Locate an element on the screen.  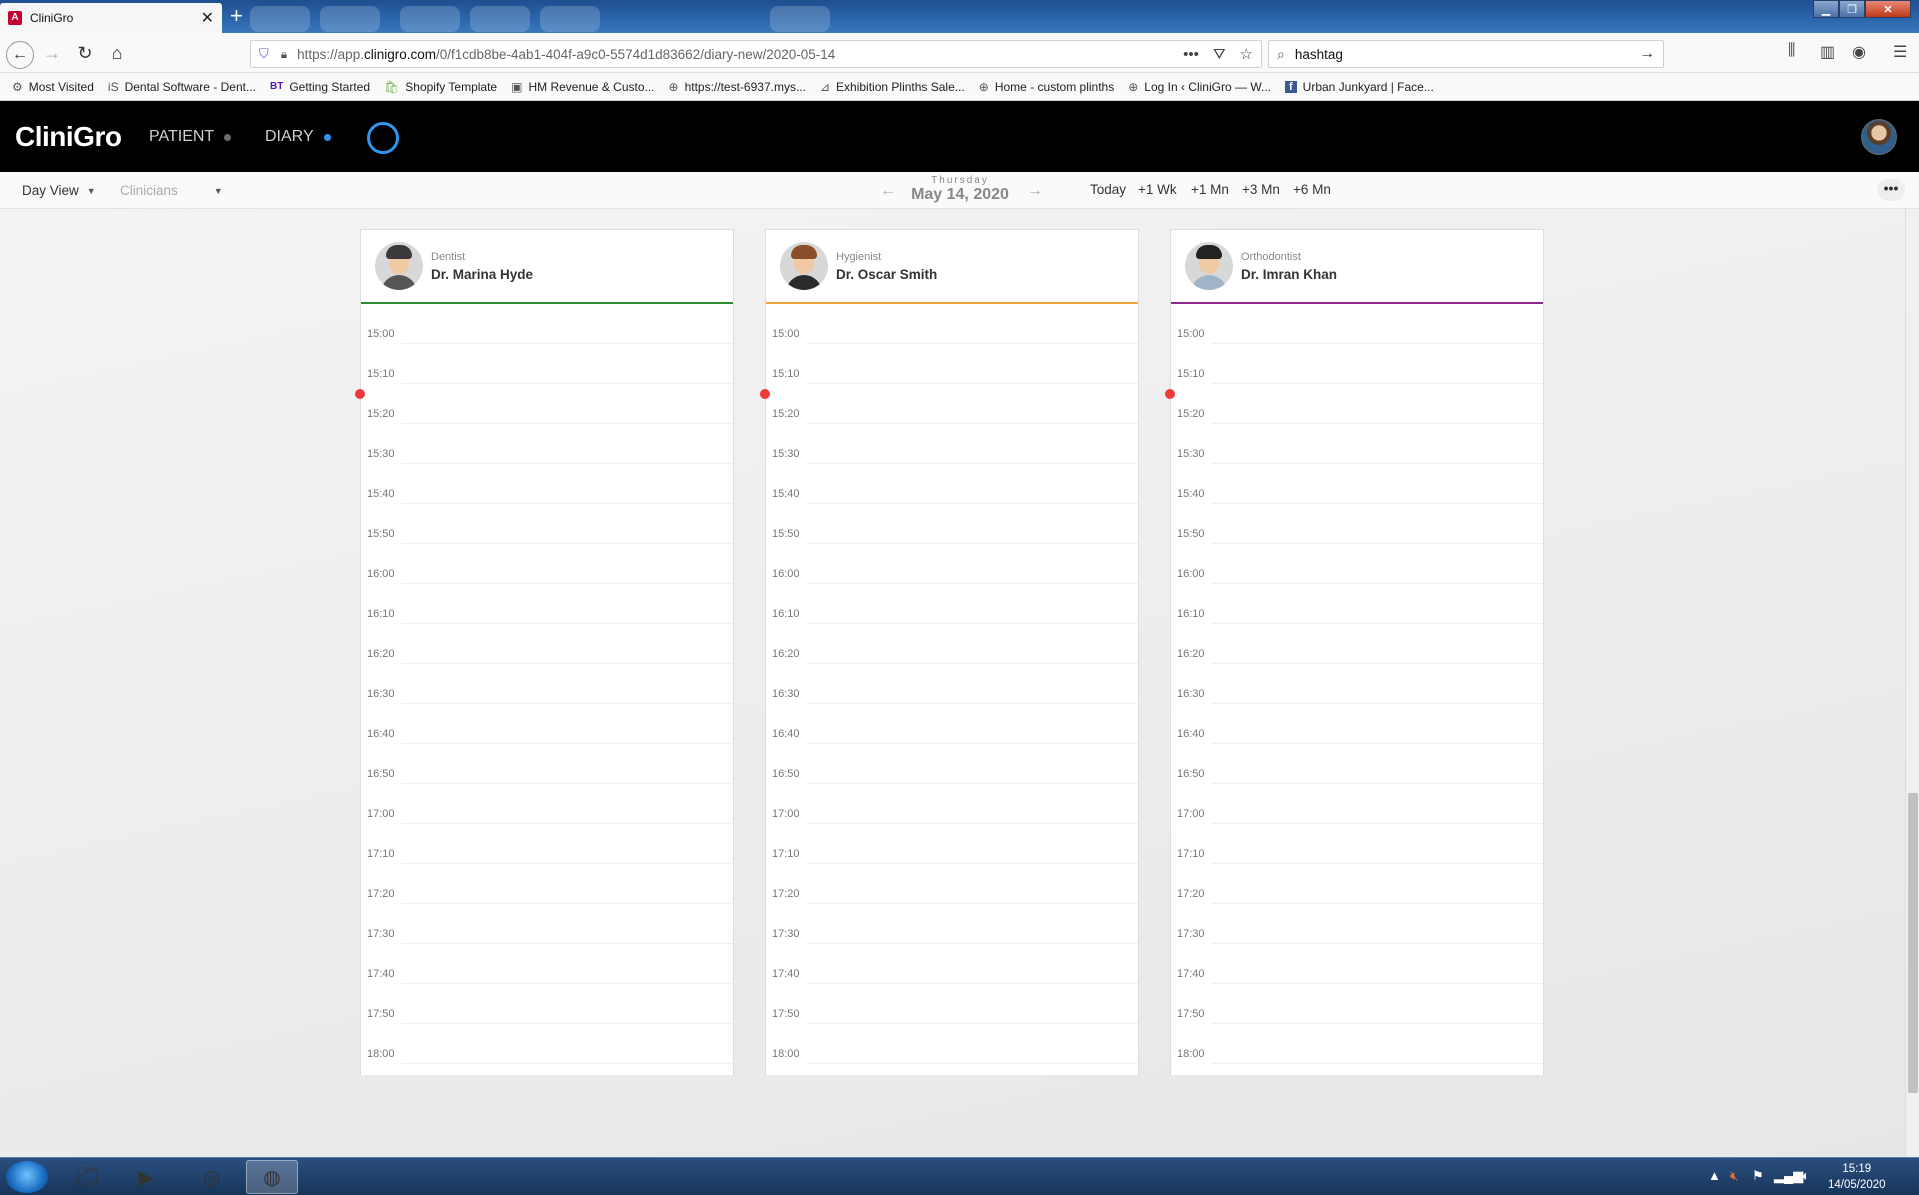
file-explorer-icon: 📁︎ is located at coordinates (88, 1177).